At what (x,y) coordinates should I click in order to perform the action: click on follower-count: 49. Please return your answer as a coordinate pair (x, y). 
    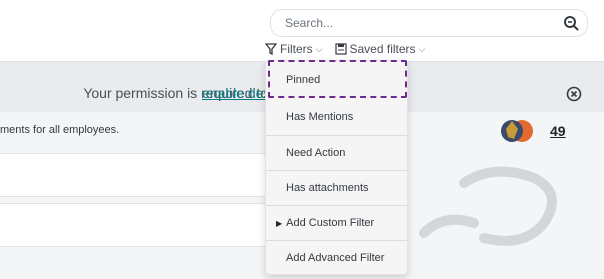
    Looking at the image, I should click on (558, 131).